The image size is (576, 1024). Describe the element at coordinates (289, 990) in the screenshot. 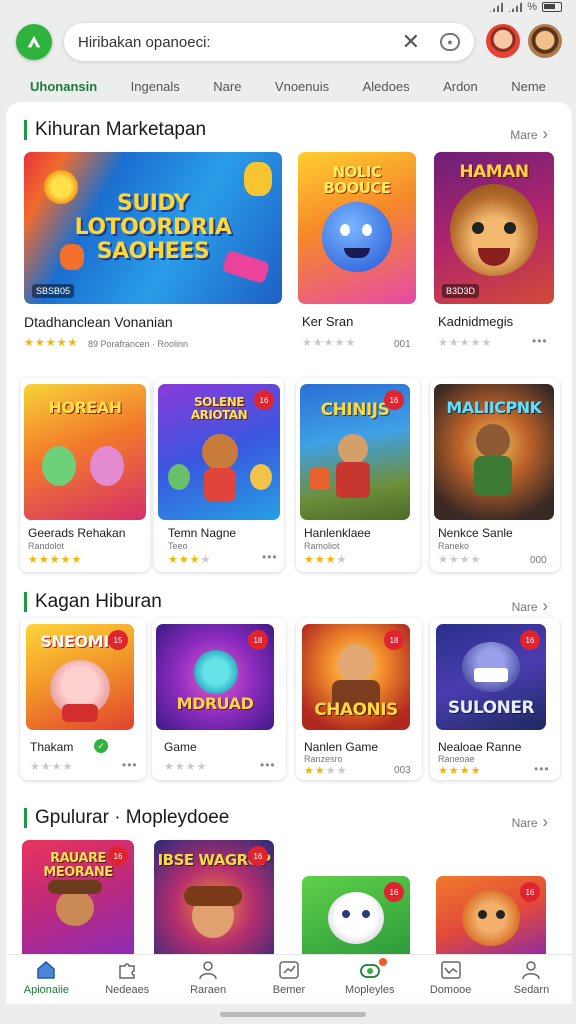

I see `nav-label: Bemer` at that location.